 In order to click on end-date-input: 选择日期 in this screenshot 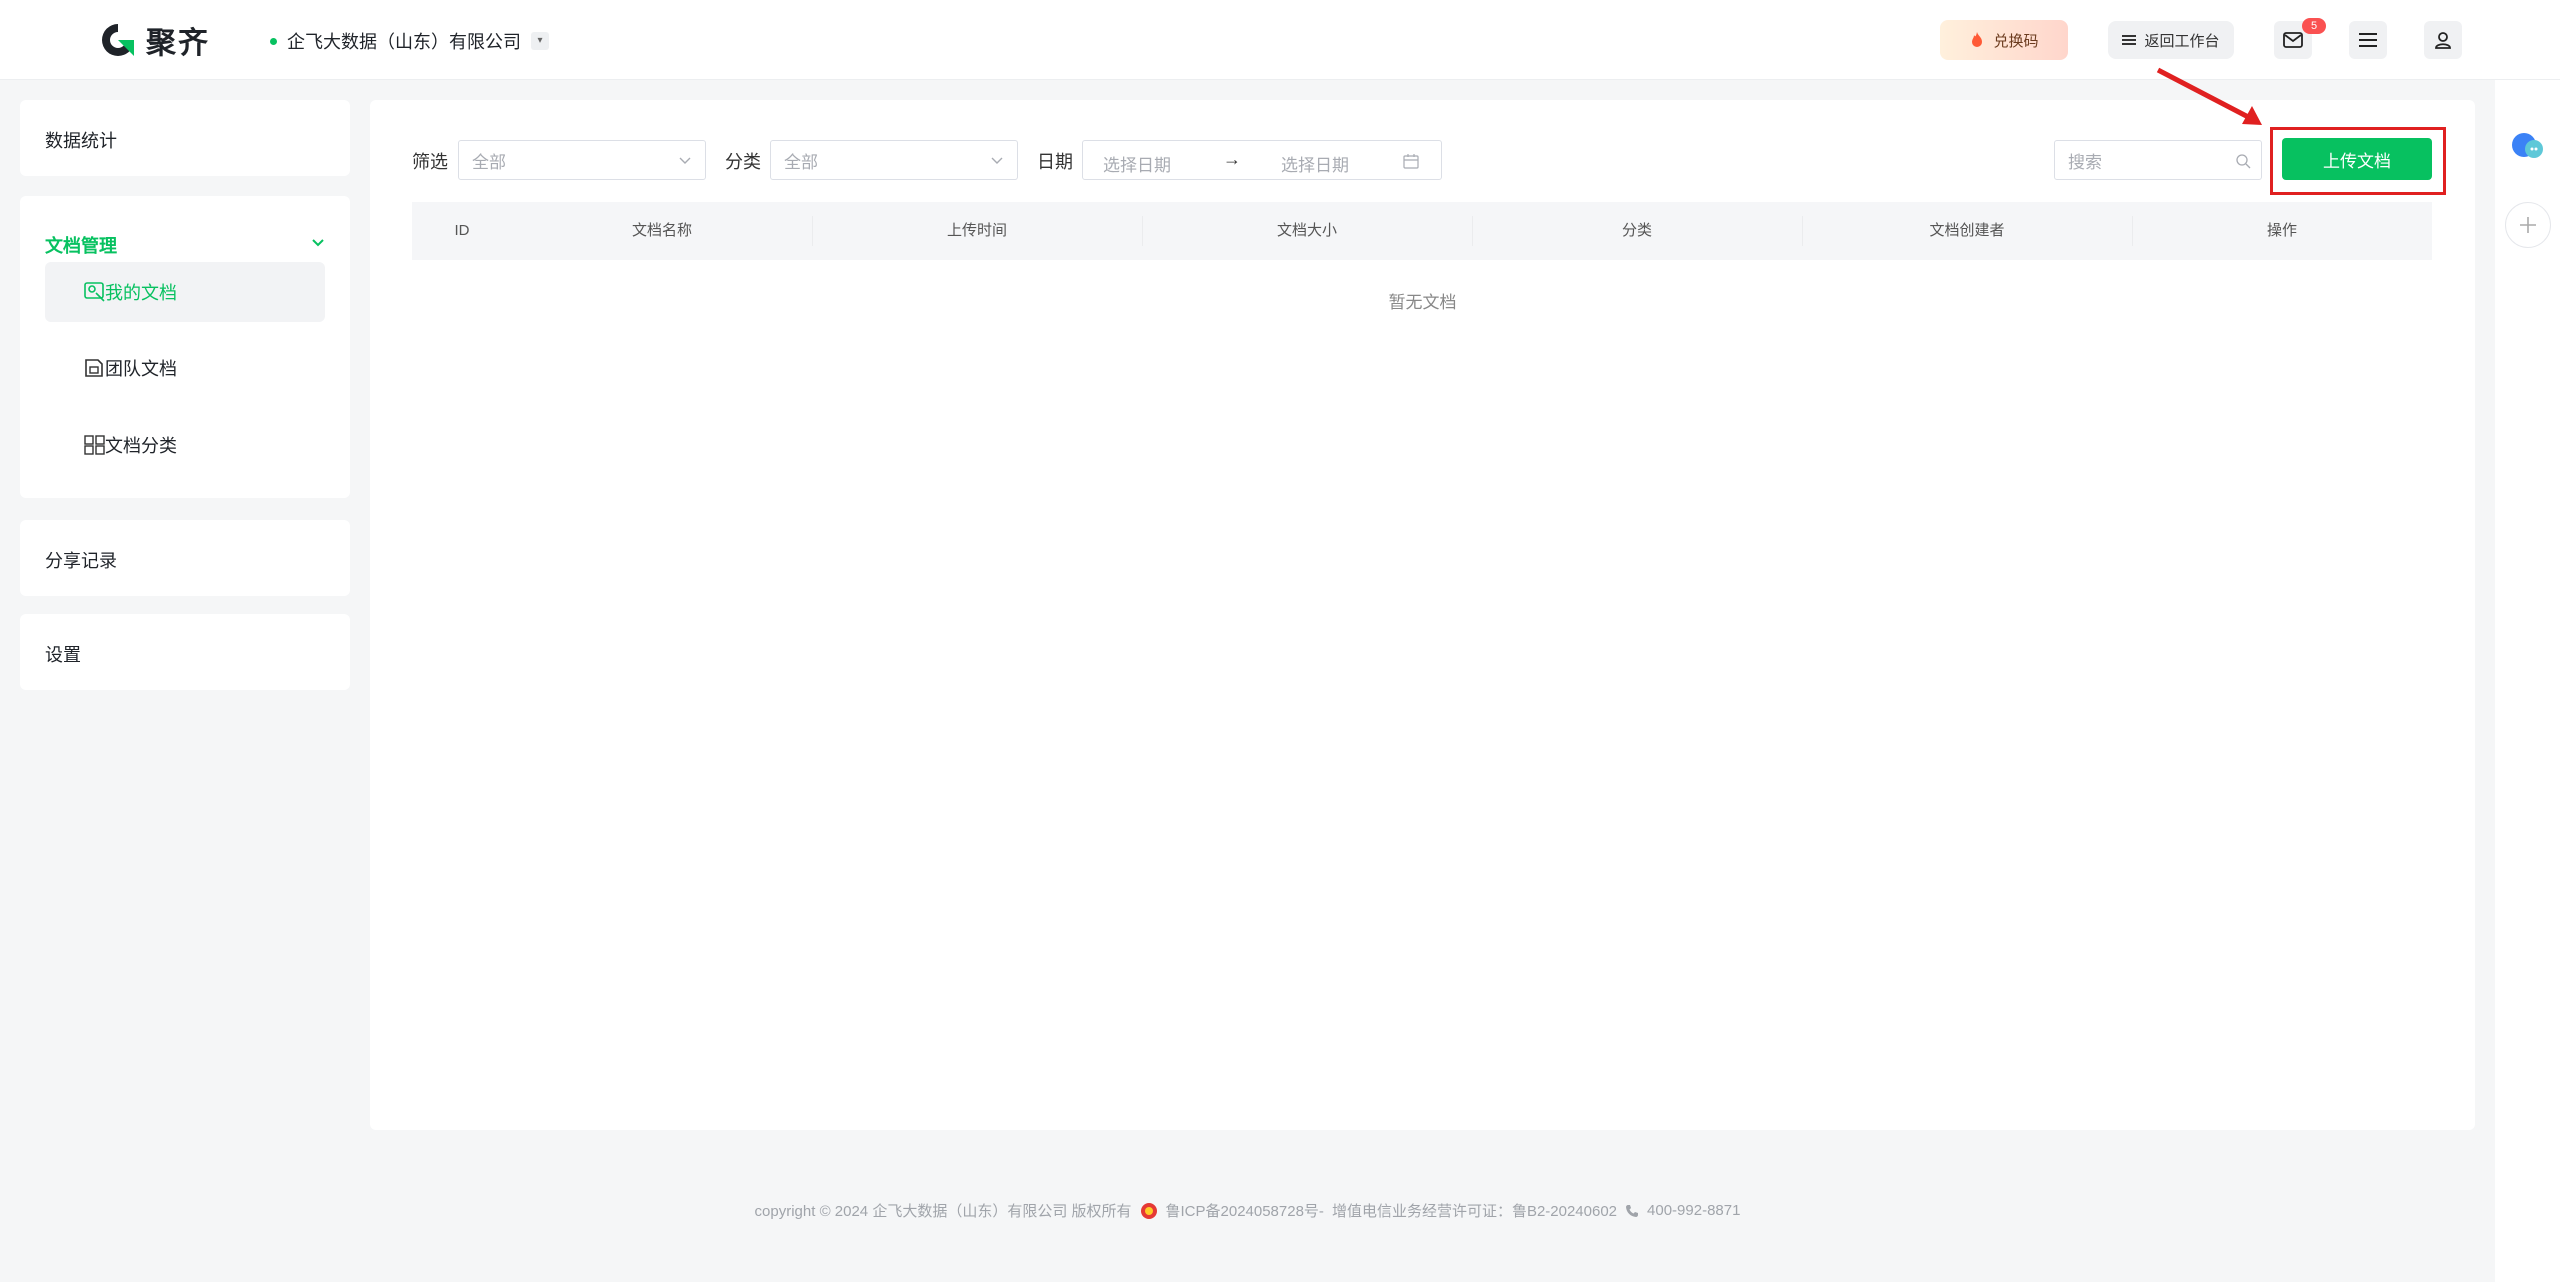, I will do `click(1315, 163)`.